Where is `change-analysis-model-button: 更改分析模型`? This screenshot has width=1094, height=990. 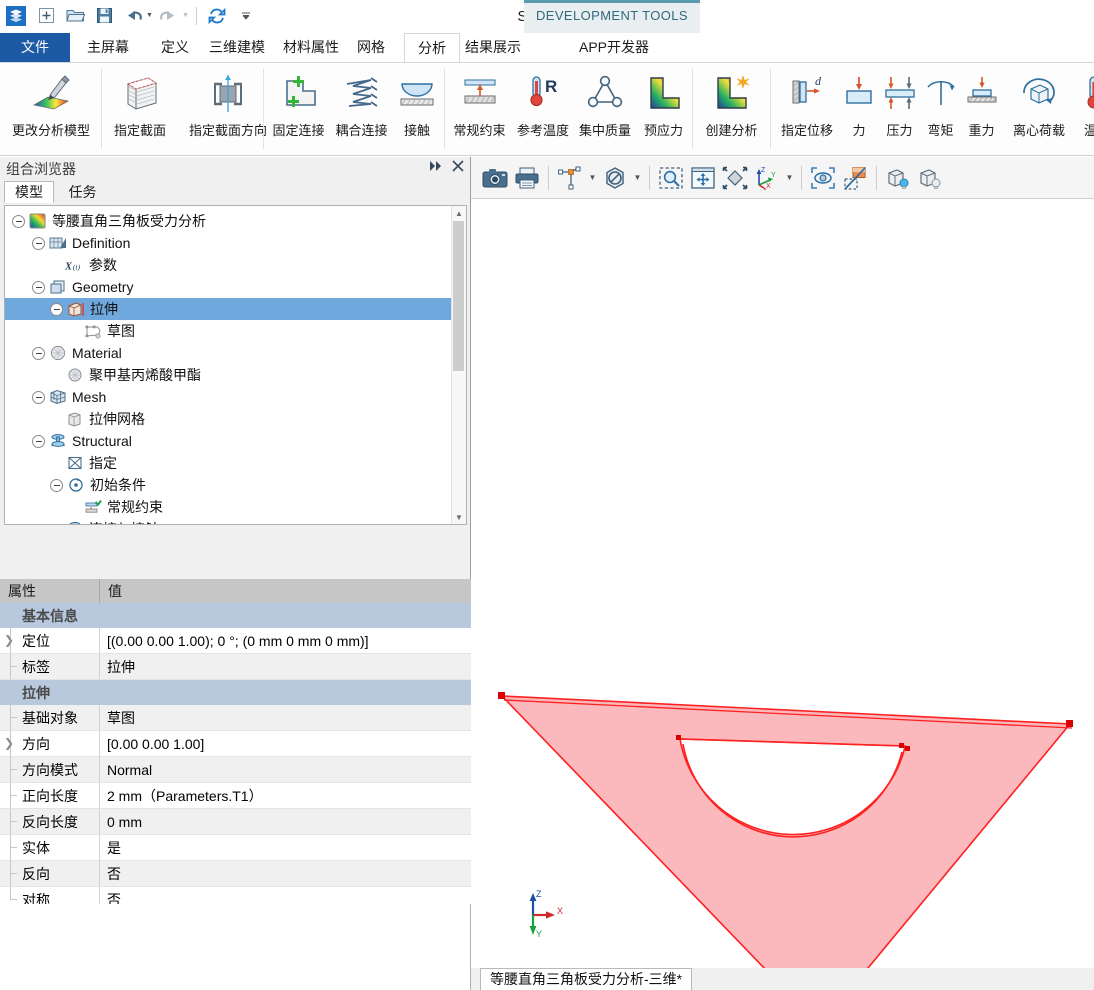
change-analysis-model-button: 更改分析模型 is located at coordinates (51, 101).